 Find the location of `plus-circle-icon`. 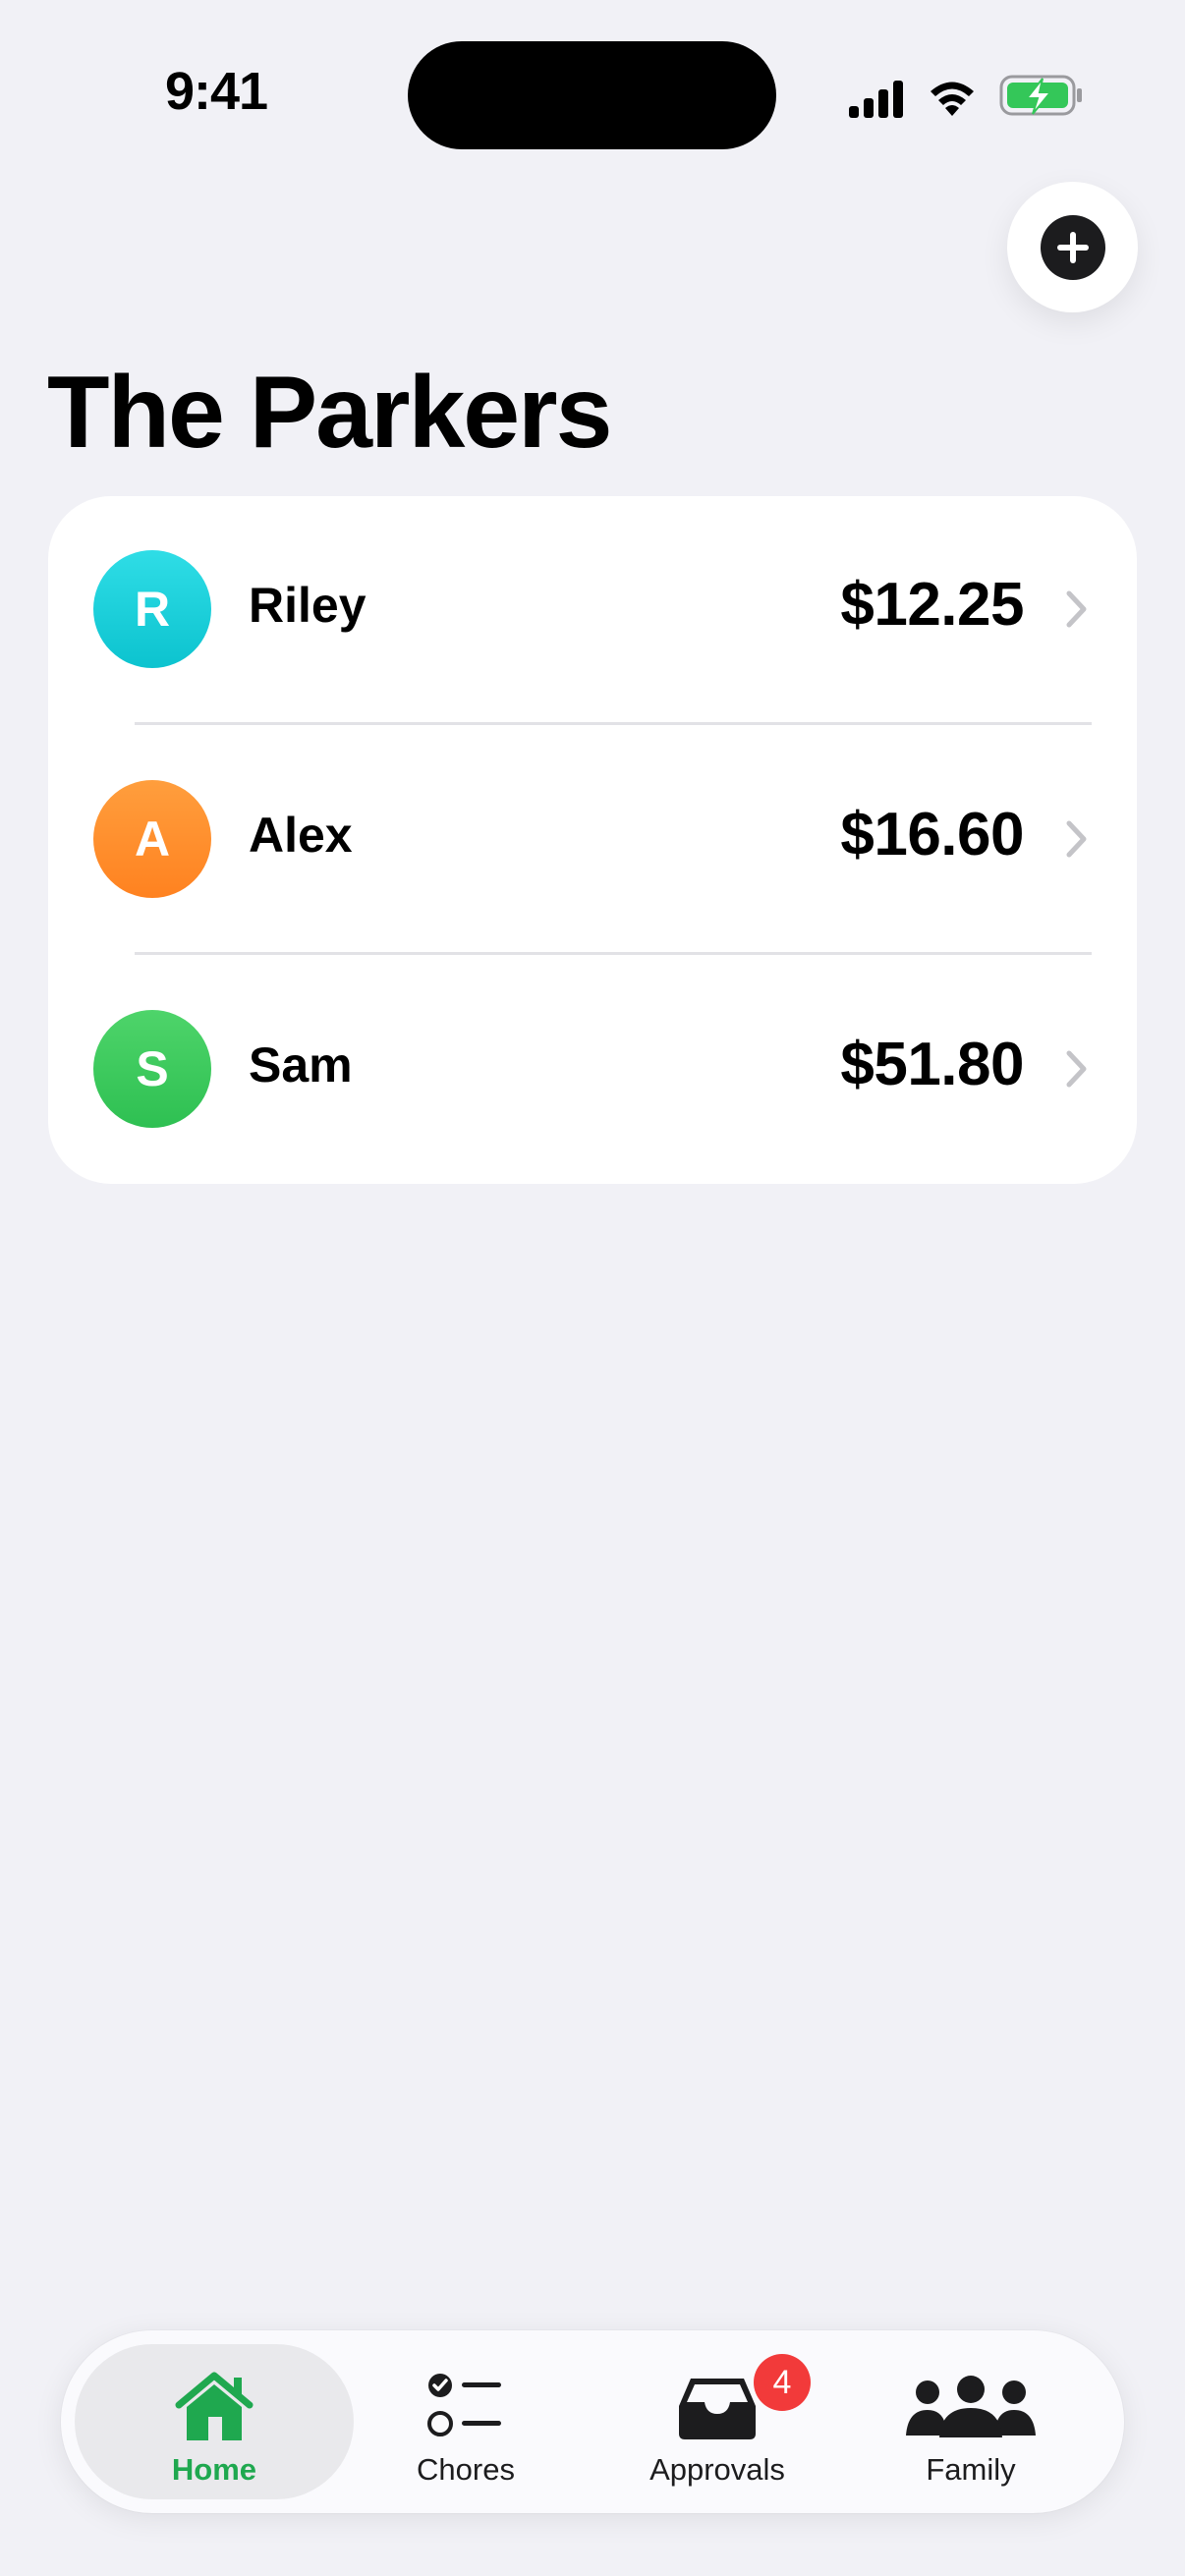

plus-circle-icon is located at coordinates (1072, 247).